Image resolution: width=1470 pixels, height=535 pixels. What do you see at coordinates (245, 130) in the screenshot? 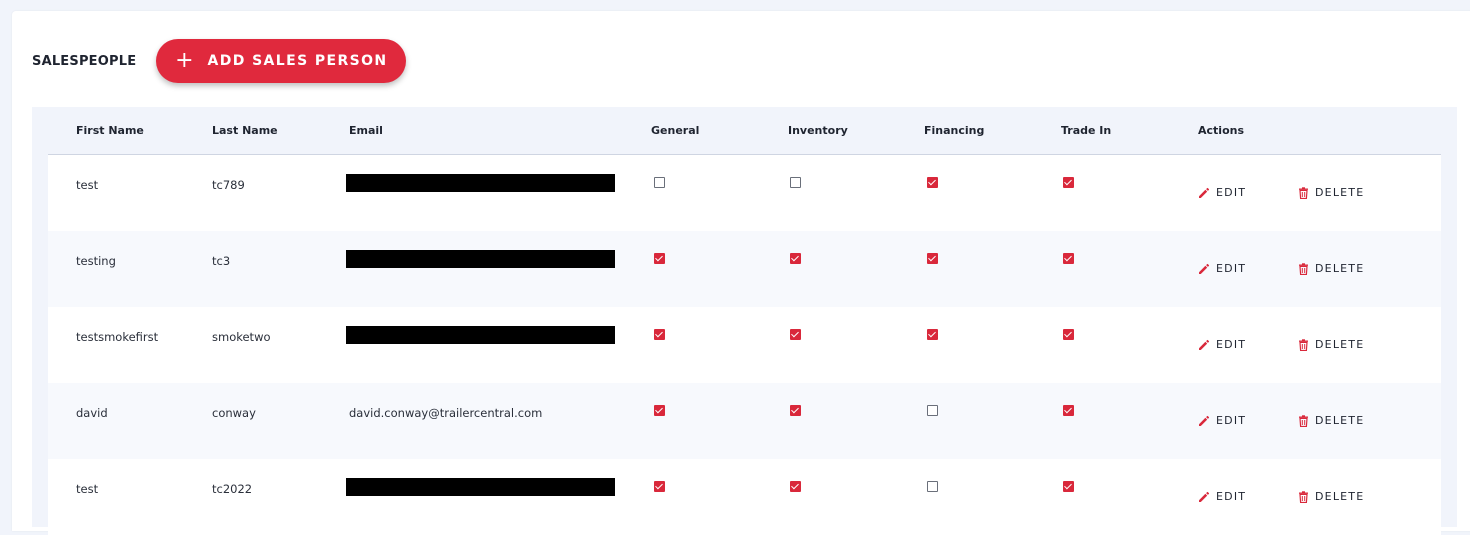
I see `column-header-last-name: Last Name` at bounding box center [245, 130].